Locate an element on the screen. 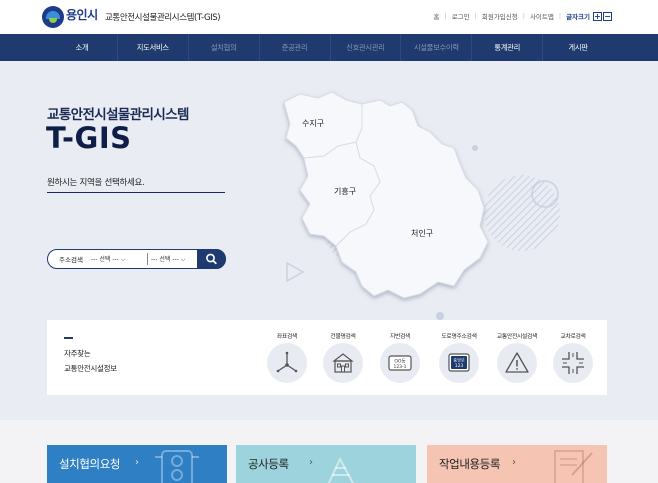 This screenshot has width=658, height=483. nav-item-map-service: 지도서비스 is located at coordinates (152, 47).